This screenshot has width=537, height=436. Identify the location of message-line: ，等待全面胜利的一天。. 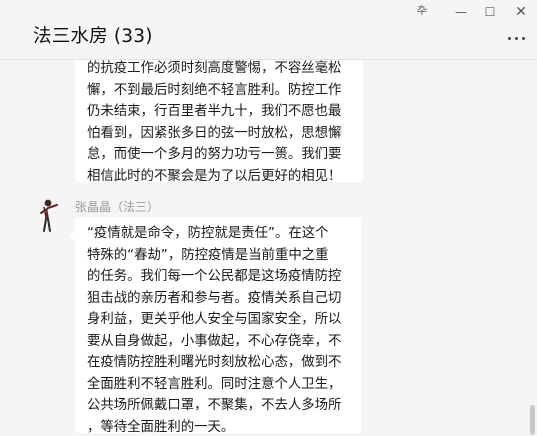
(161, 427).